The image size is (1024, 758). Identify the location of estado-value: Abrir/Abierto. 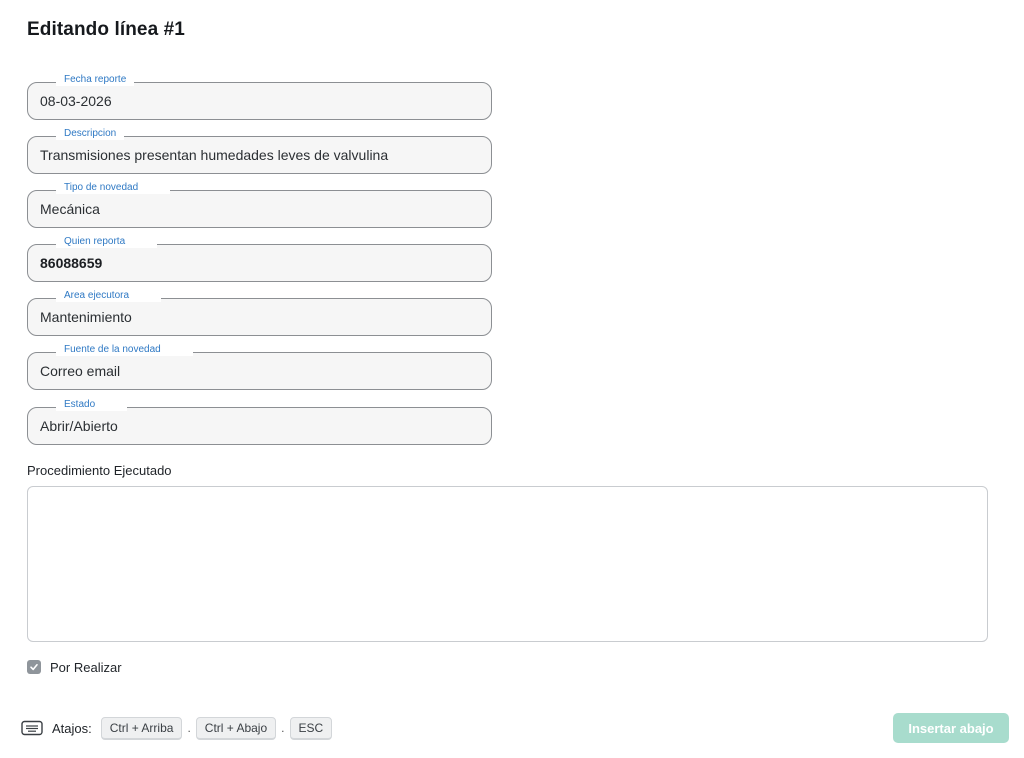
(79, 426).